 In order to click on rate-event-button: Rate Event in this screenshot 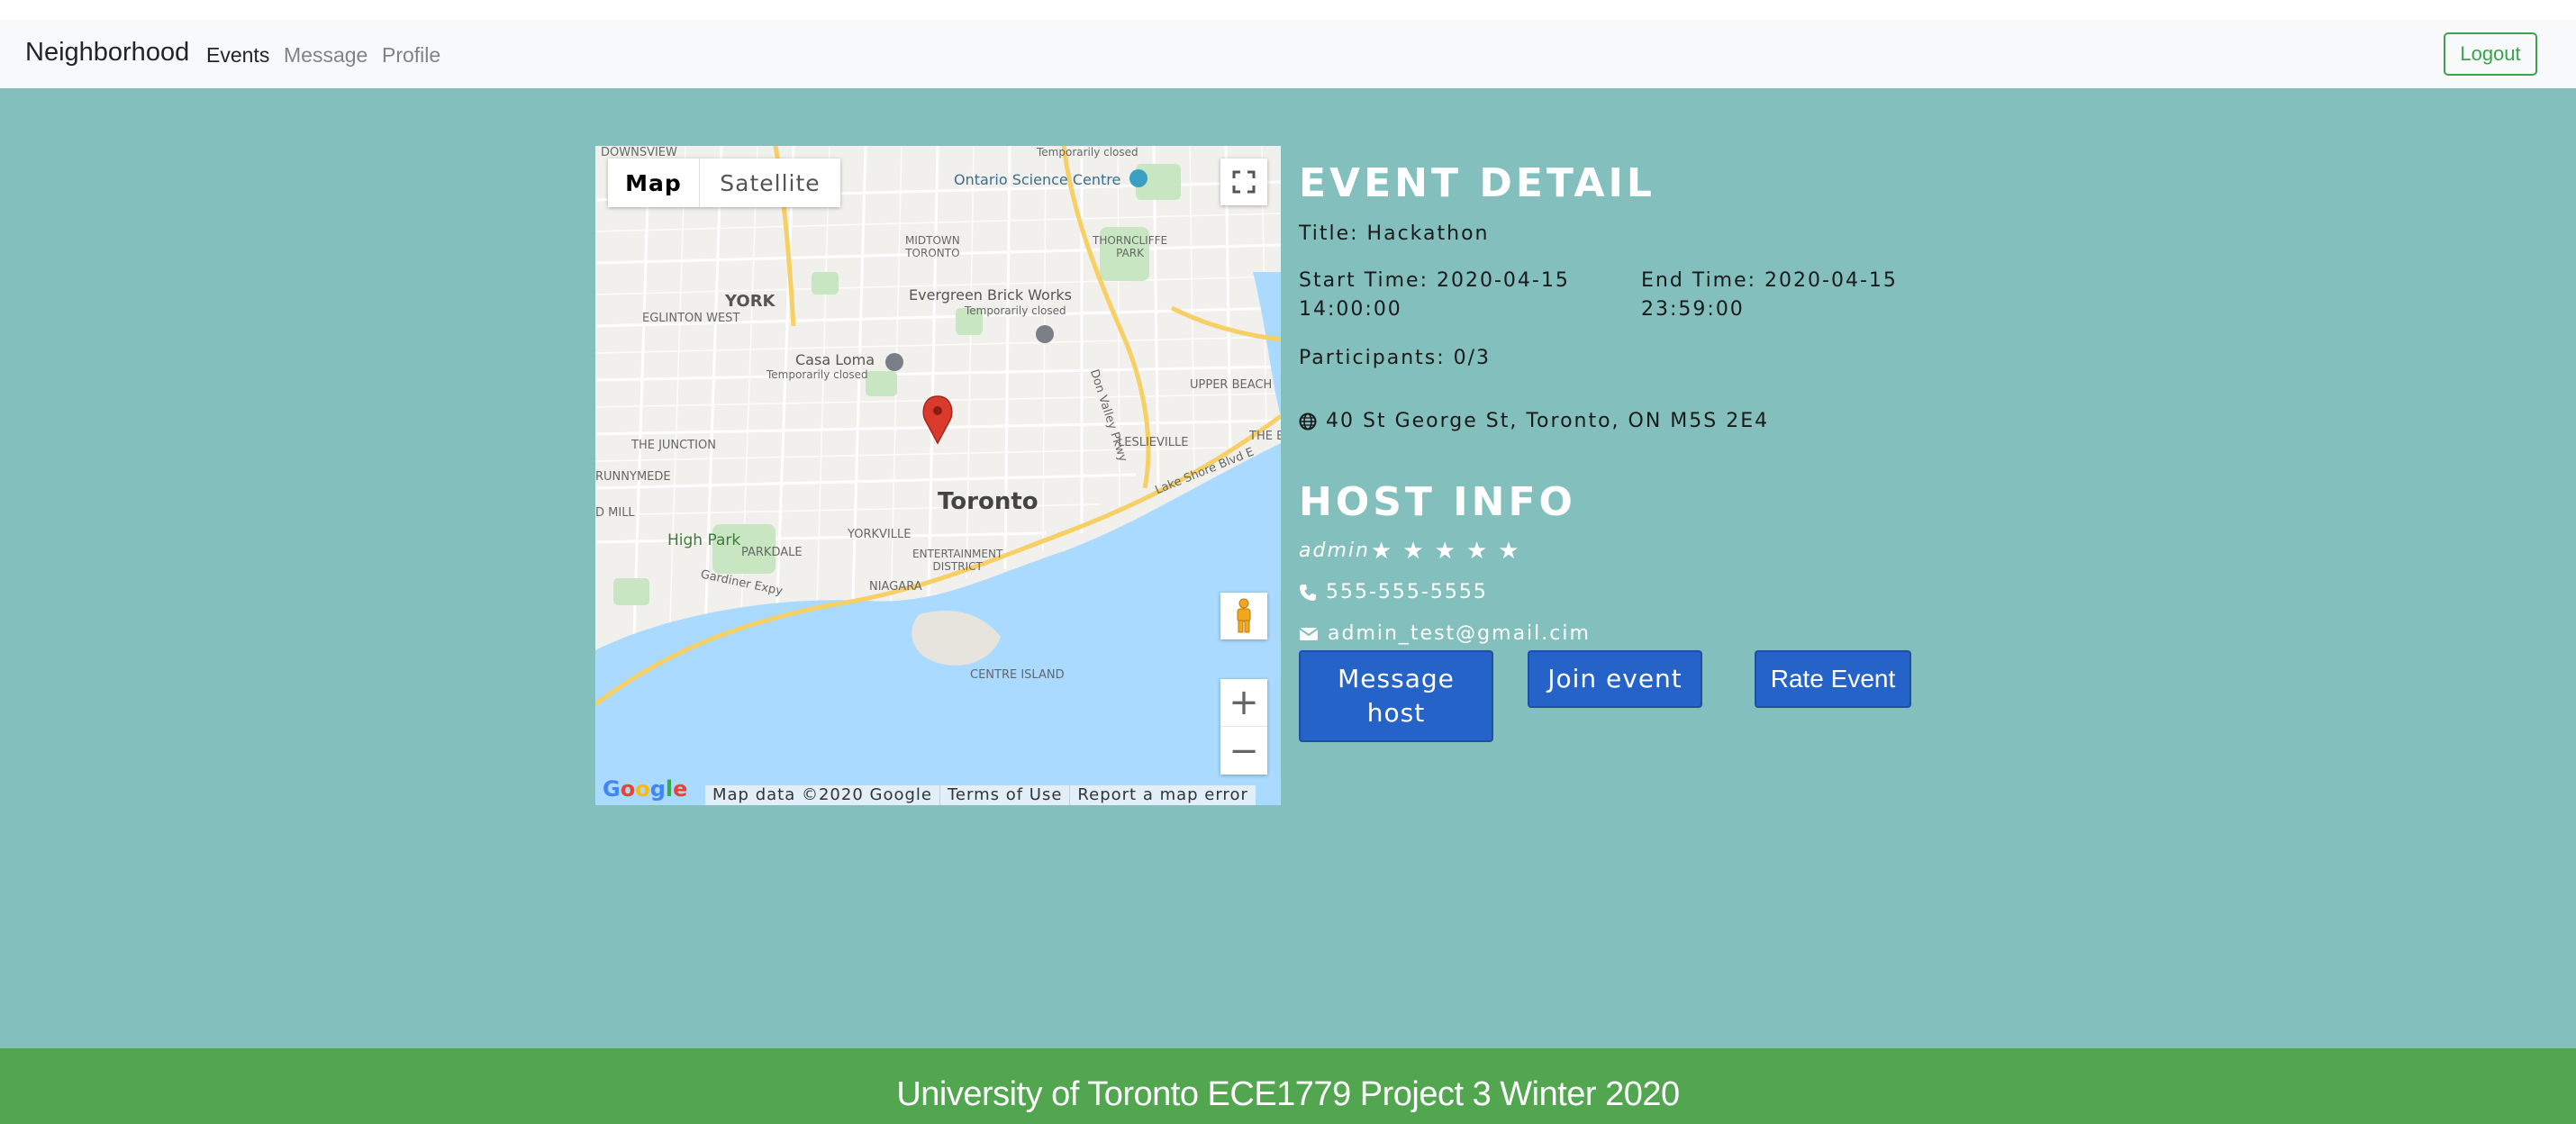, I will do `click(1833, 679)`.